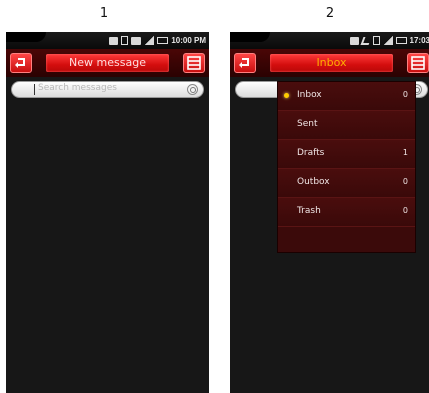 Image resolution: width=429 pixels, height=393 pixels. Describe the element at coordinates (313, 182) in the screenshot. I see `dropdown-item-label: Outbox` at that location.